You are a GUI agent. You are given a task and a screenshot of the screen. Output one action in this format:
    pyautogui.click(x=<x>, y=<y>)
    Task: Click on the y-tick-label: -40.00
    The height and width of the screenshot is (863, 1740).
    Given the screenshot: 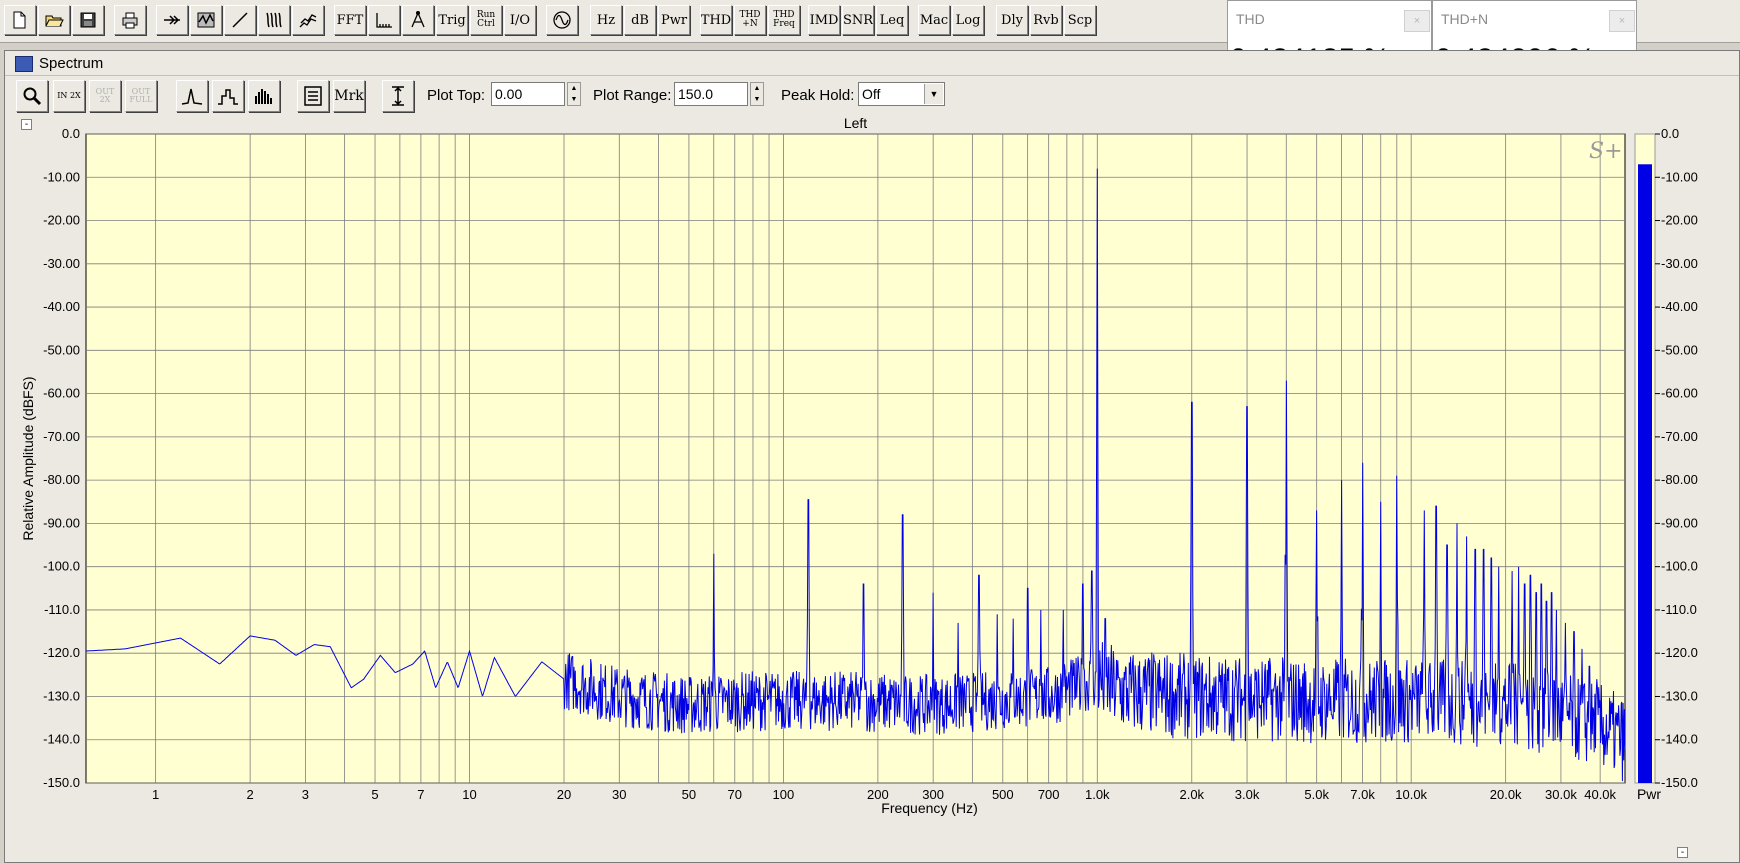 What is the action you would take?
    pyautogui.click(x=61, y=306)
    